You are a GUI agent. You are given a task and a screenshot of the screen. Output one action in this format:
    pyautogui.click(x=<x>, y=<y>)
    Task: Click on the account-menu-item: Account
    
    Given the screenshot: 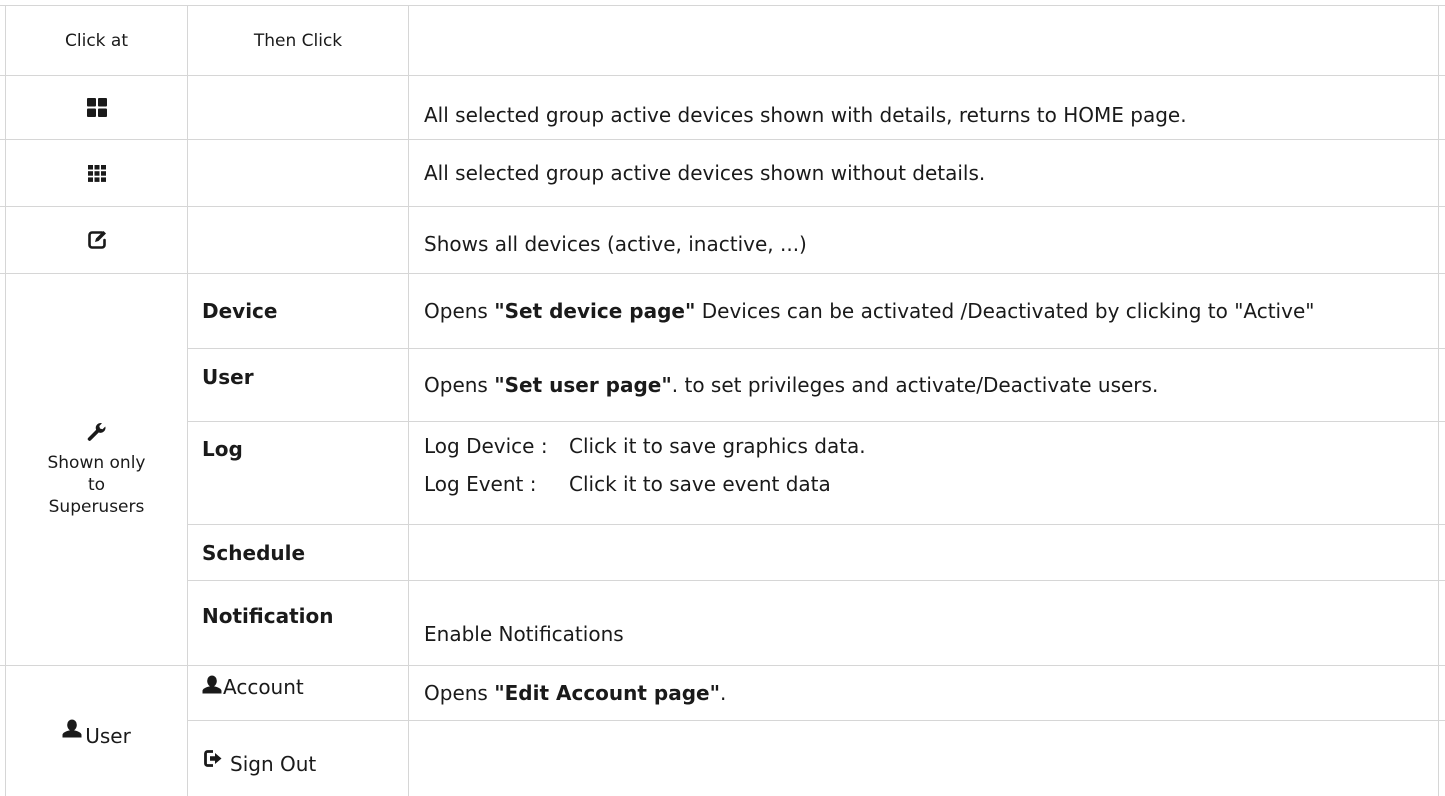 What is the action you would take?
    pyautogui.click(x=302, y=693)
    